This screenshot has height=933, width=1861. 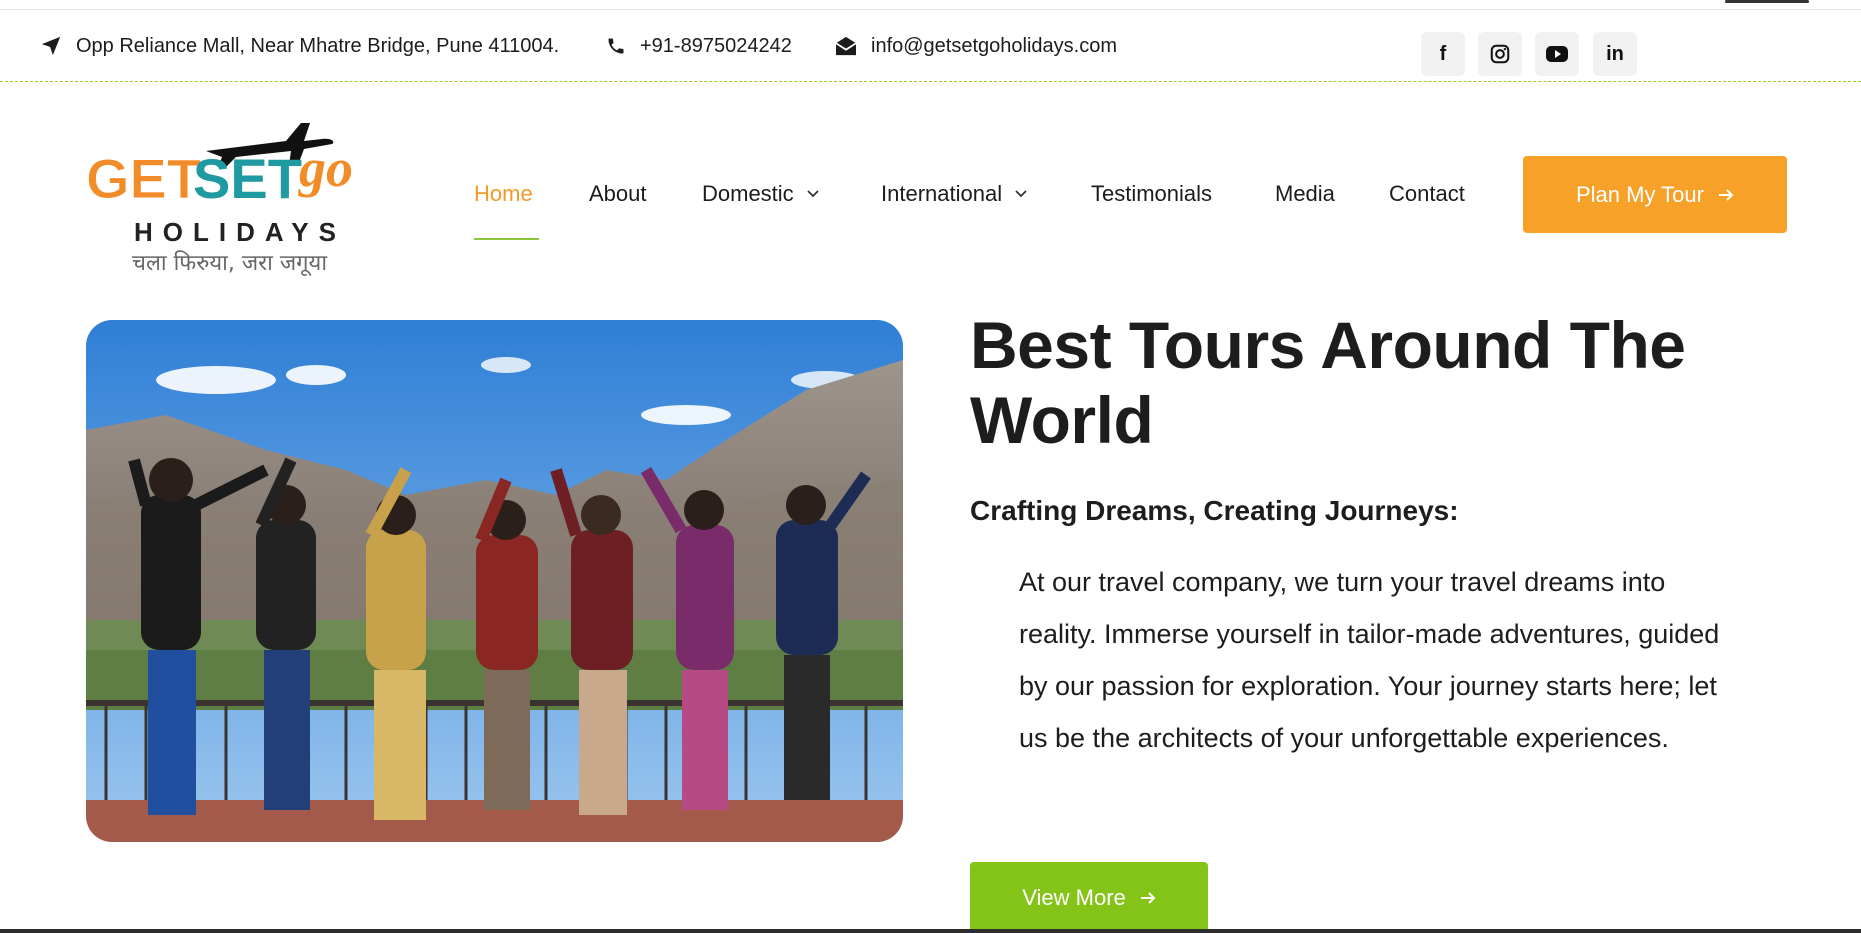 I want to click on nav-domestic: Domestic, so click(x=761, y=194).